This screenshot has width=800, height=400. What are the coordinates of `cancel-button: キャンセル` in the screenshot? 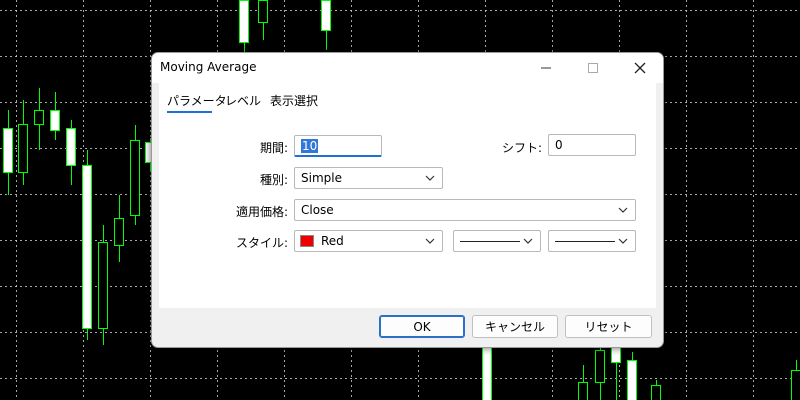 It's located at (515, 326).